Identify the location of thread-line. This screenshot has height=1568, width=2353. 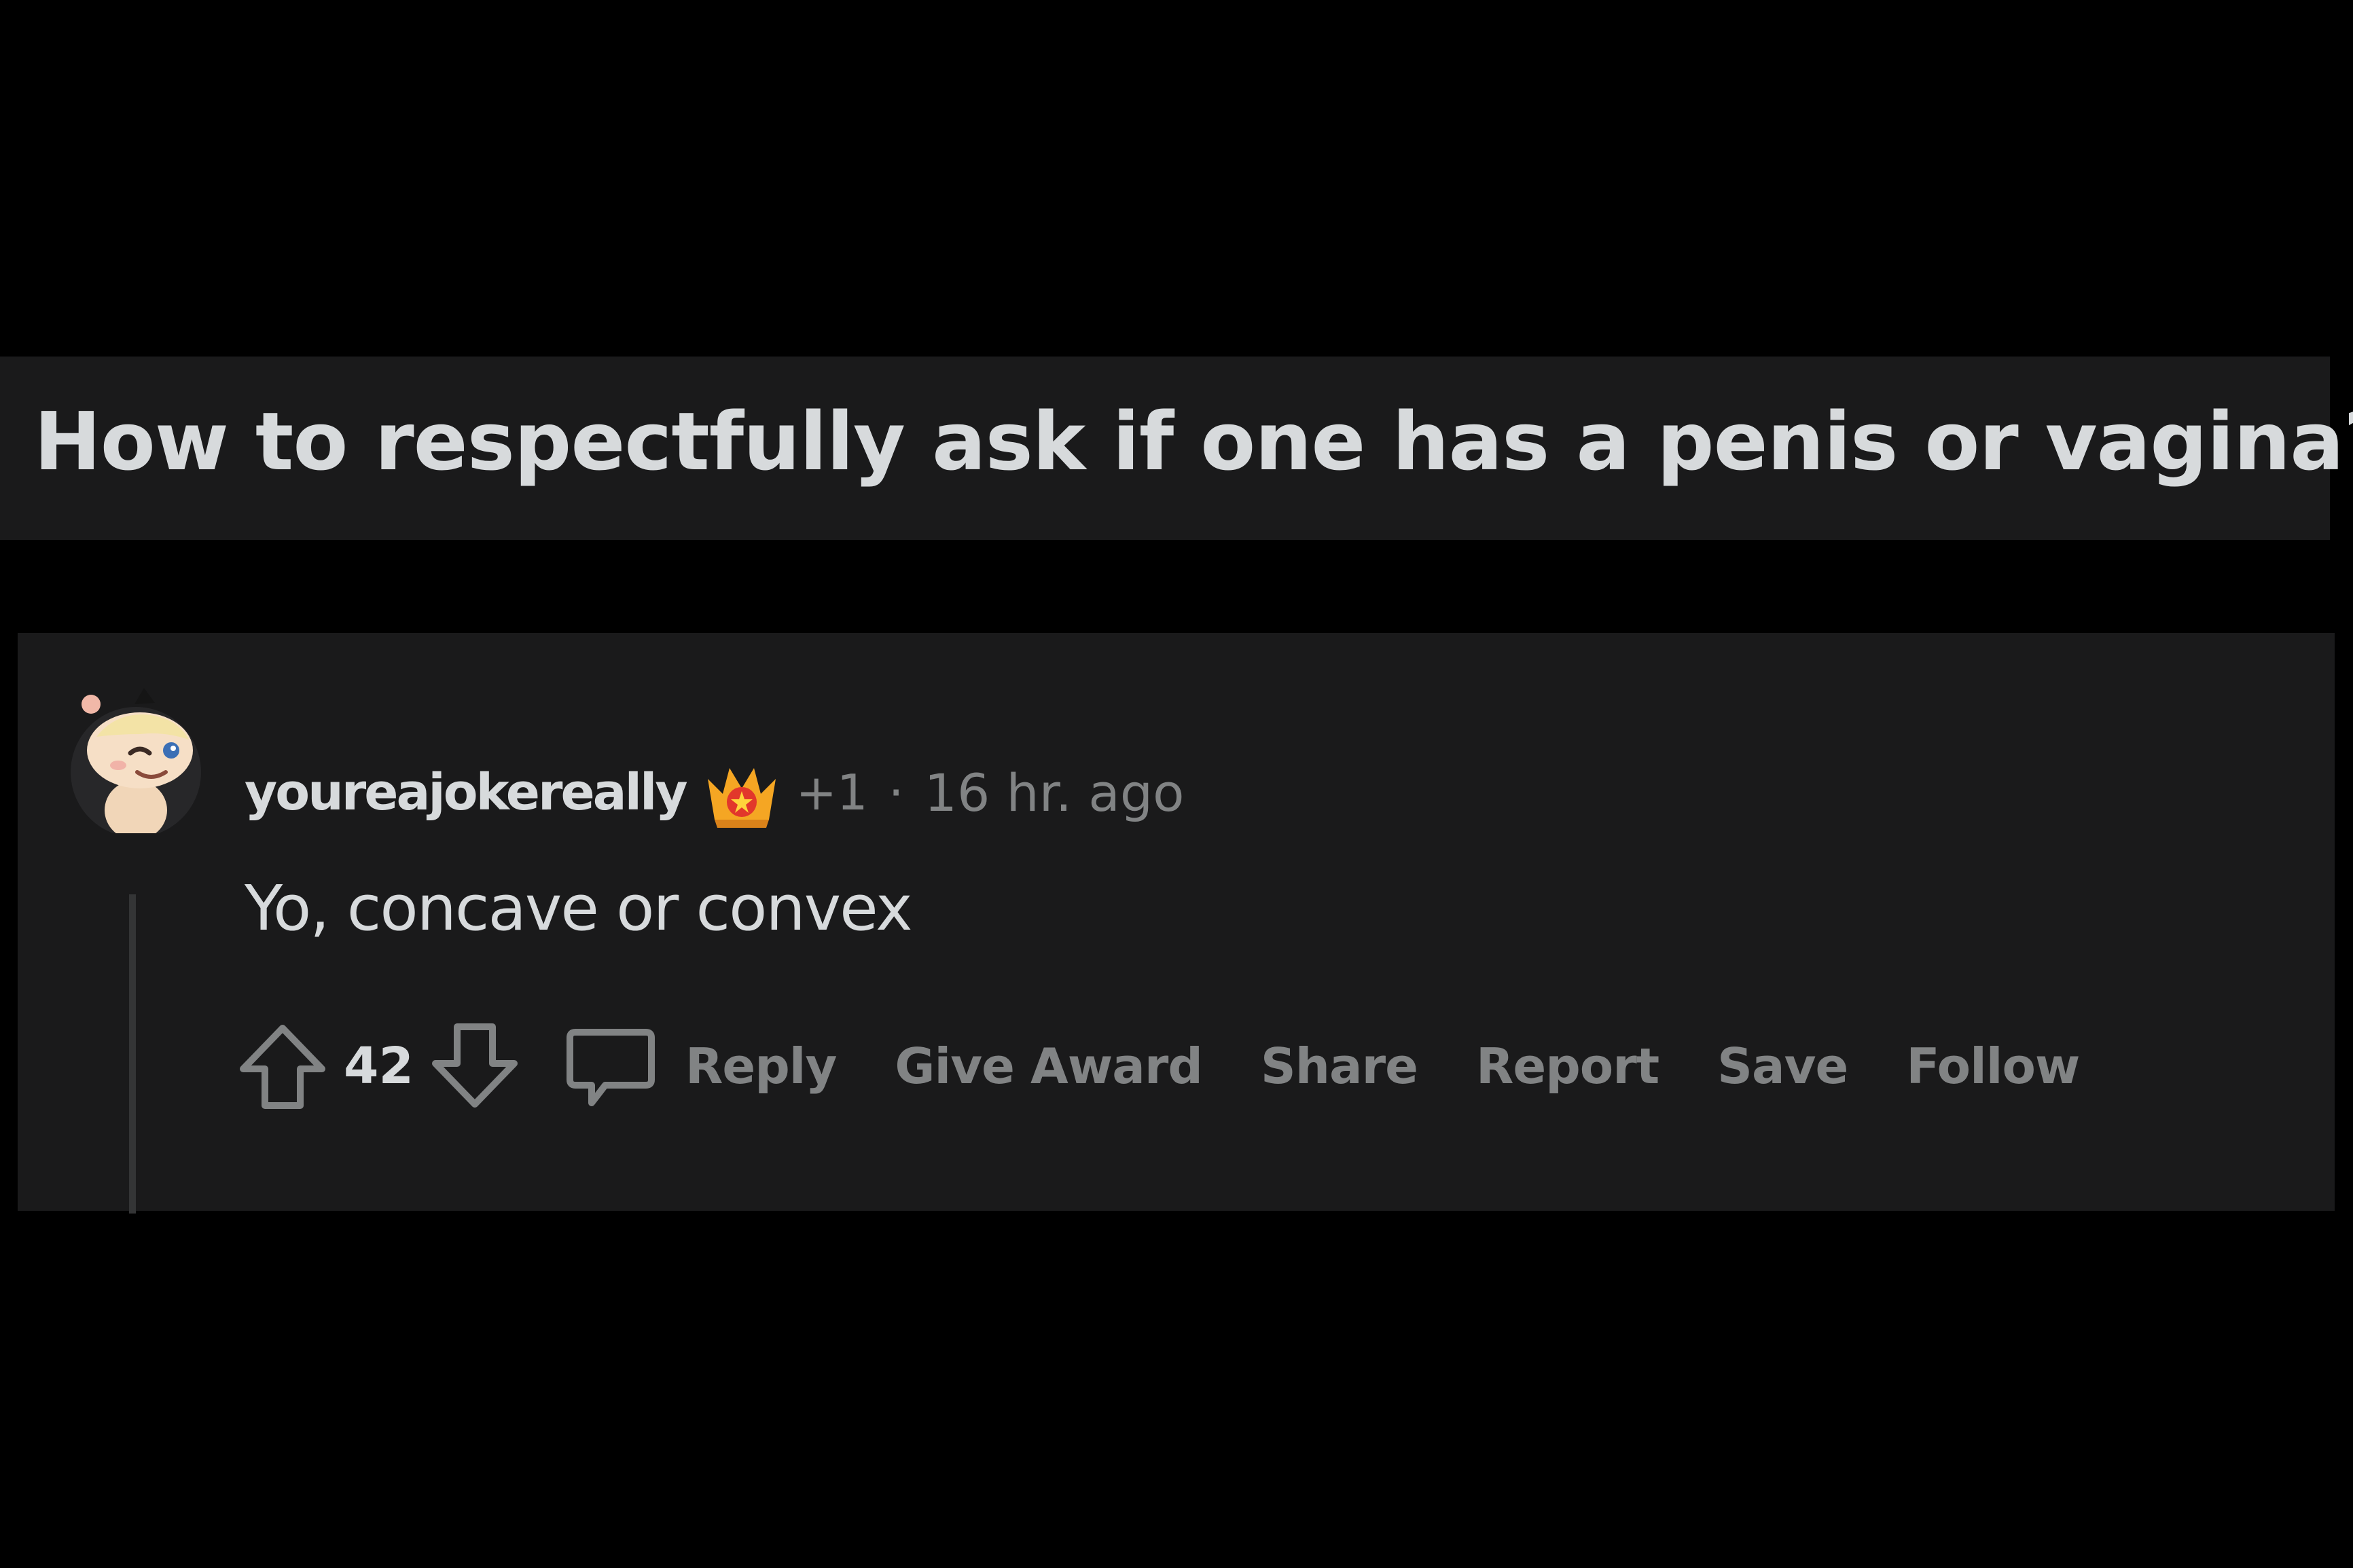
(132, 1054).